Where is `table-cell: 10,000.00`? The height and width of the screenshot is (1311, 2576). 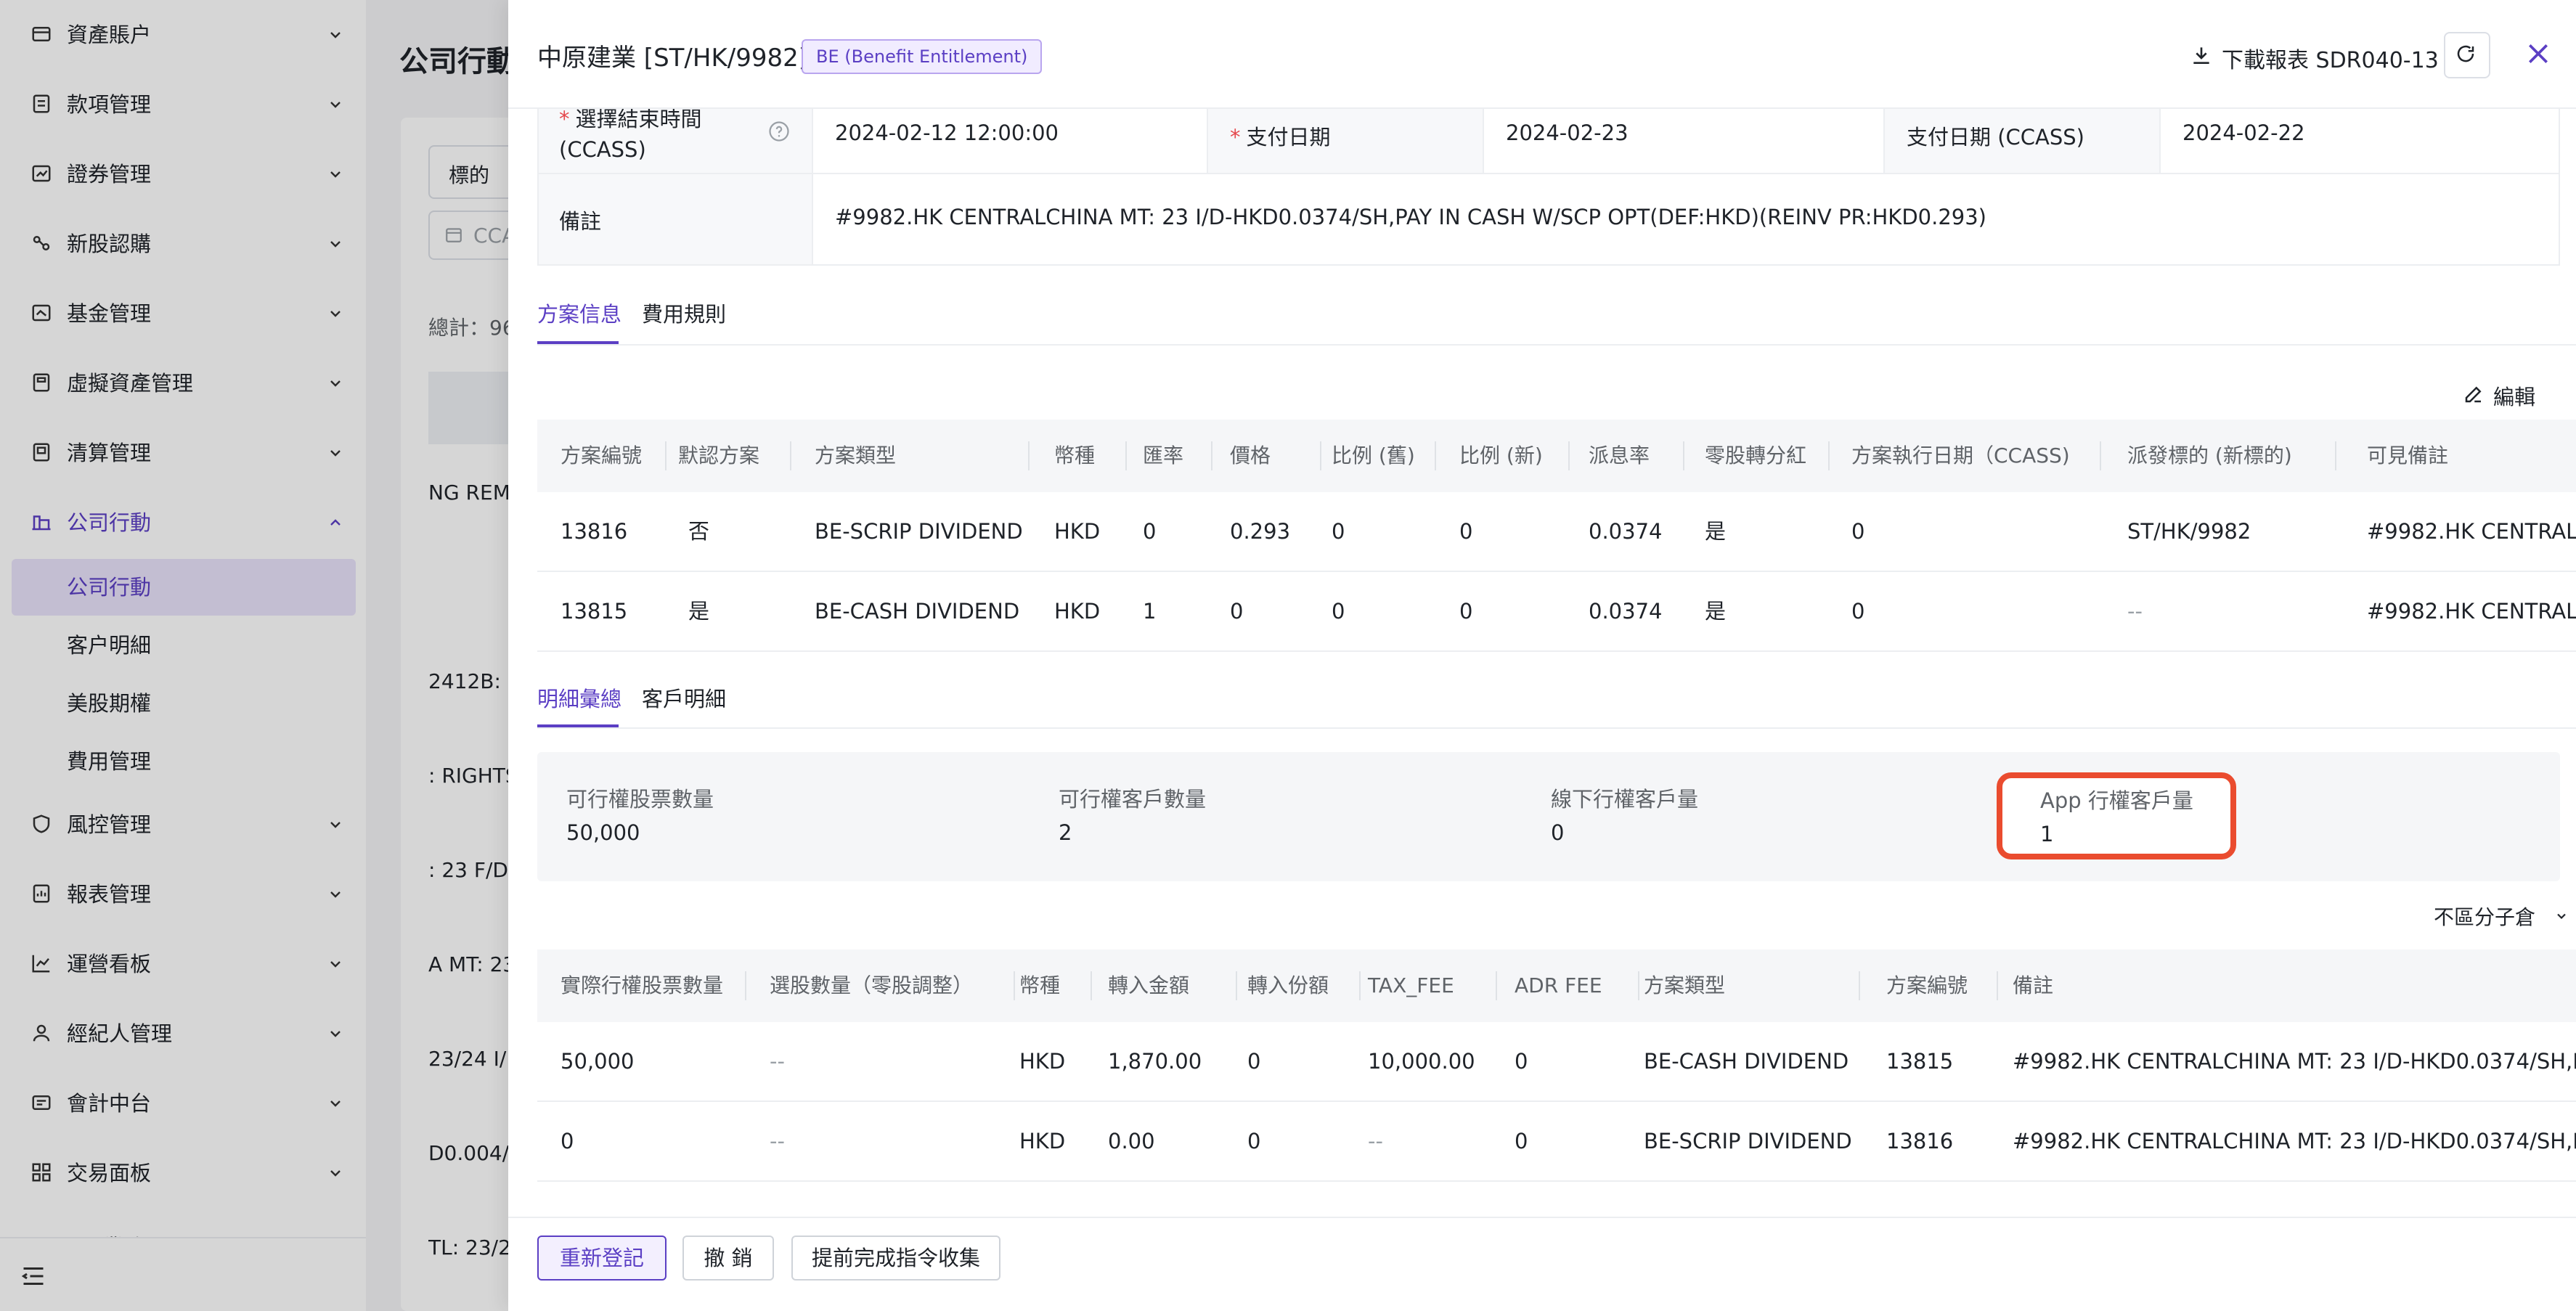 table-cell: 10,000.00 is located at coordinates (1421, 1061).